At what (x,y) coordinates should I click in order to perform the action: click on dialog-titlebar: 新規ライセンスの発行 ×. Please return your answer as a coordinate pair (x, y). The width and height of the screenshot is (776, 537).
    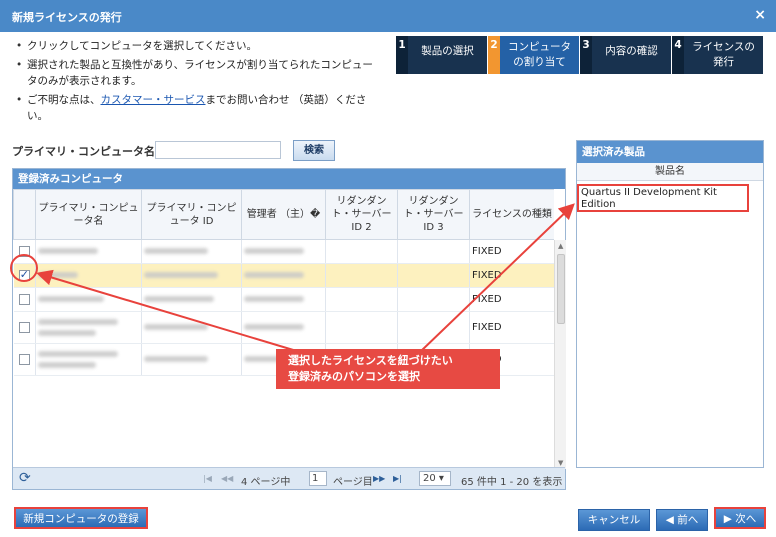
    Looking at the image, I should click on (388, 16).